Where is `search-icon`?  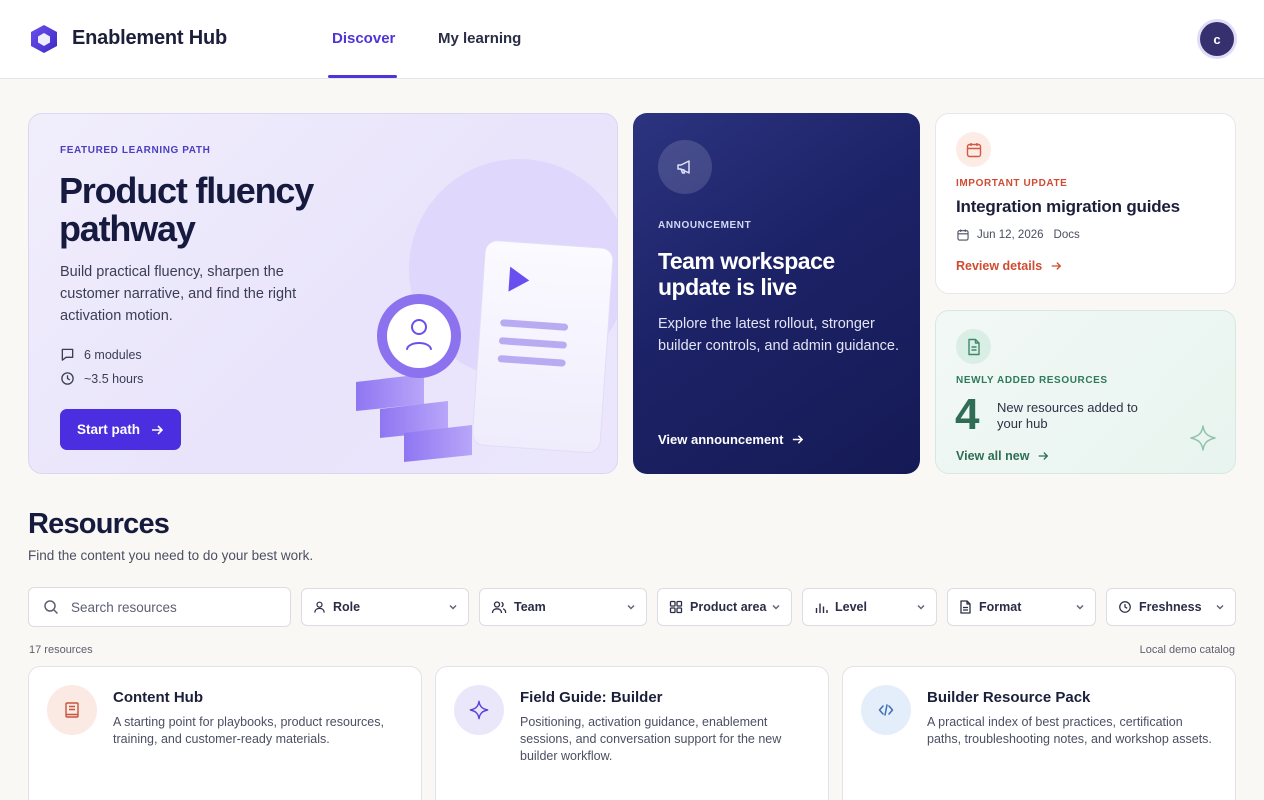 search-icon is located at coordinates (51, 607).